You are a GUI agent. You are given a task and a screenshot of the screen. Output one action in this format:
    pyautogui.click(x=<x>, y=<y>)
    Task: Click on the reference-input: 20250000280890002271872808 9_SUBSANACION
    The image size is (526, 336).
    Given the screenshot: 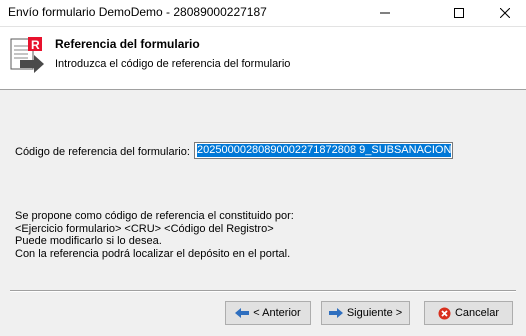 What is the action you would take?
    pyautogui.click(x=323, y=150)
    